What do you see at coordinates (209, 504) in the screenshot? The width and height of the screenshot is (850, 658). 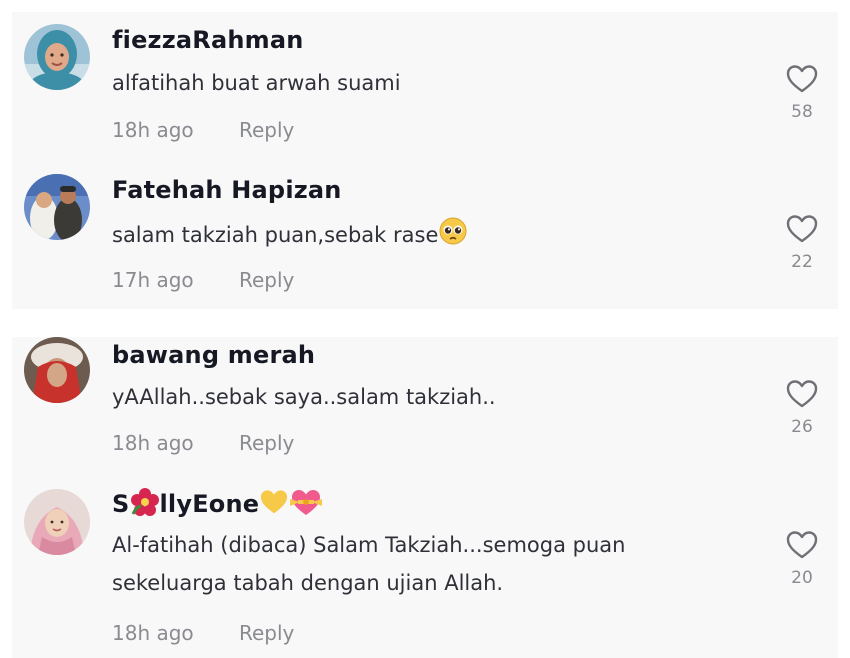 I see `username-part: llyEone` at bounding box center [209, 504].